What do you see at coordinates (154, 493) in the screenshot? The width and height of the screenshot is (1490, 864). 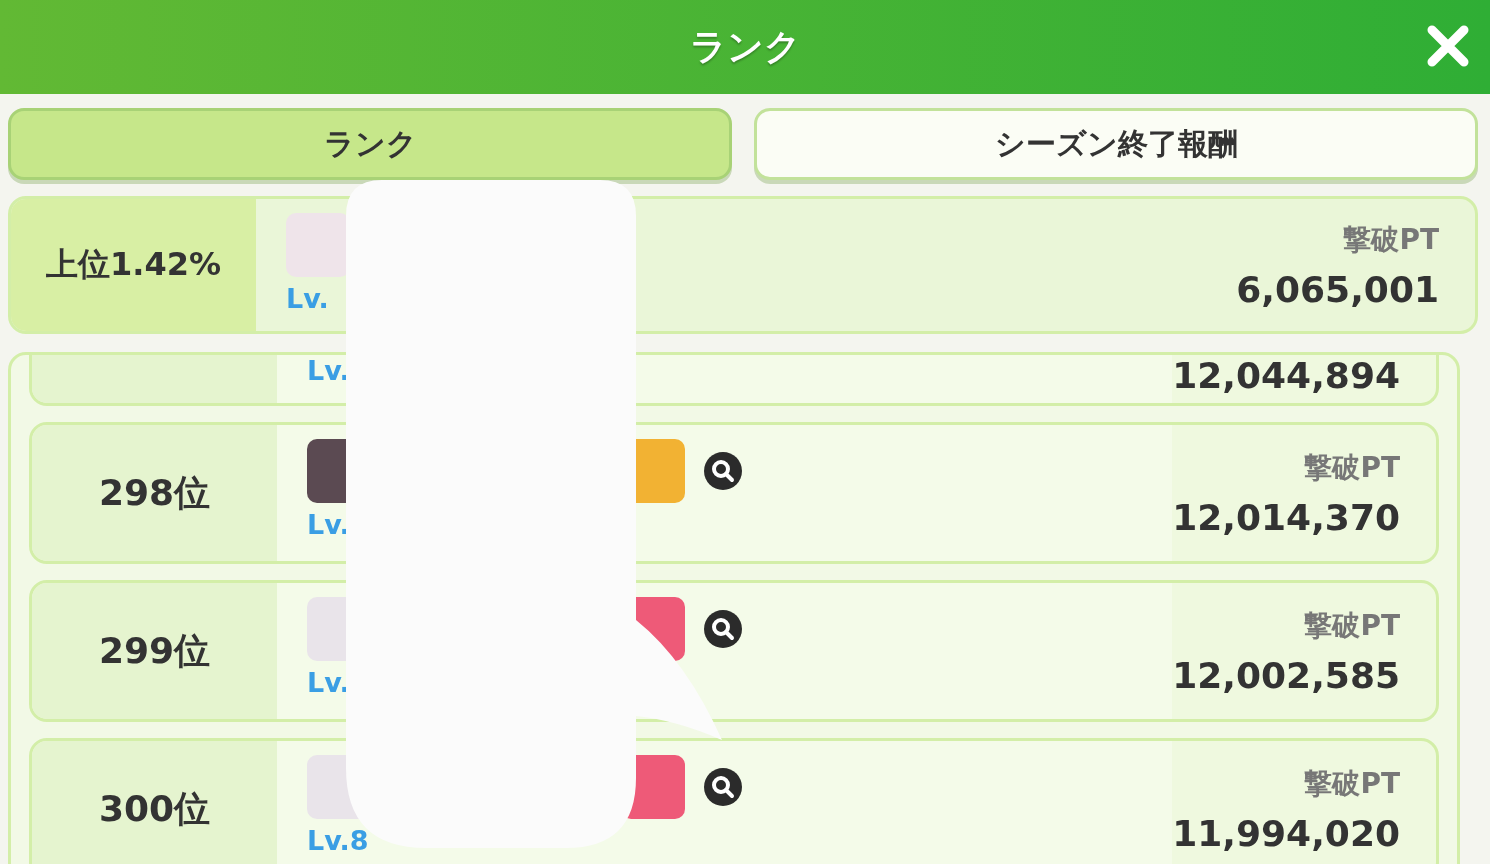 I see `rank-number: 298位` at bounding box center [154, 493].